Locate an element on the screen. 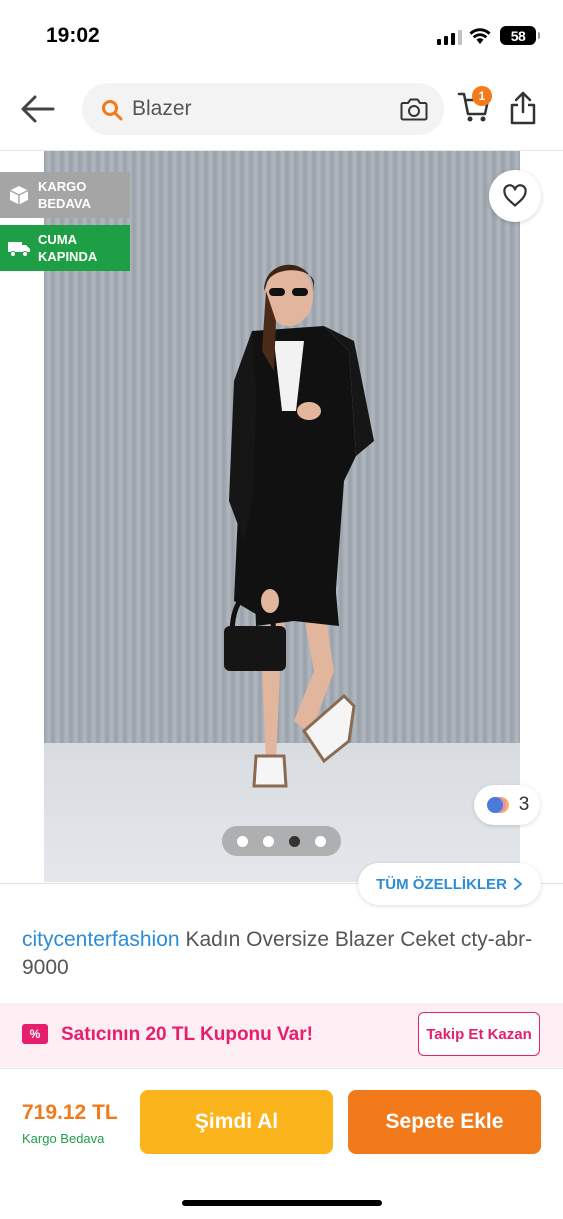 The width and height of the screenshot is (563, 1219). all-features-label: TÜM ÖZELLİKLER is located at coordinates (441, 884).